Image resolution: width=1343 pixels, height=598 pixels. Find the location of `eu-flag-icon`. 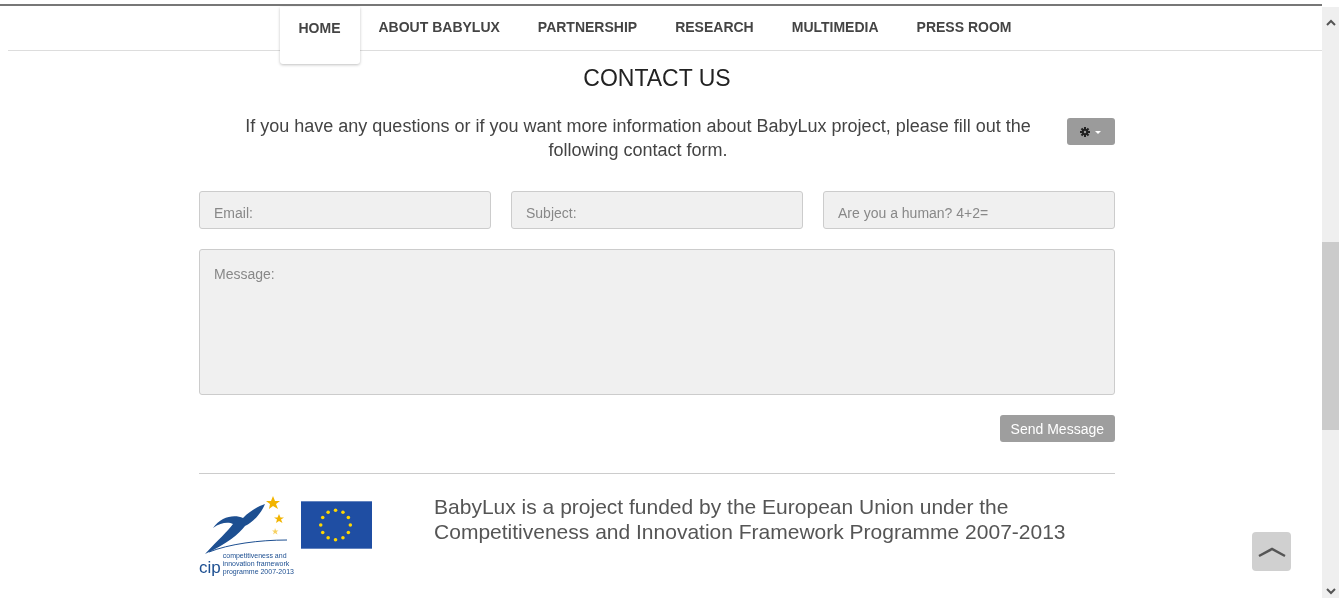

eu-flag-icon is located at coordinates (337, 525).